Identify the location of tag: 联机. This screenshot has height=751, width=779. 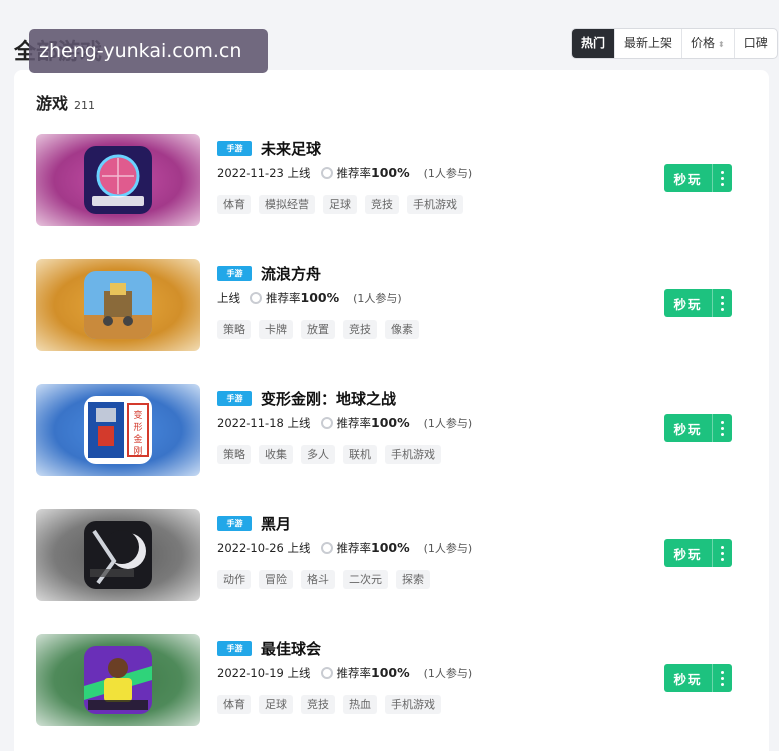
(360, 454).